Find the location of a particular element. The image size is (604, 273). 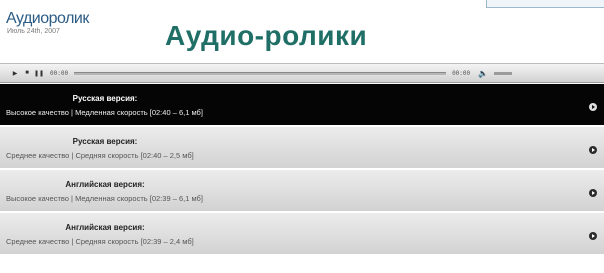

stop-icon: ■ is located at coordinates (27, 73).